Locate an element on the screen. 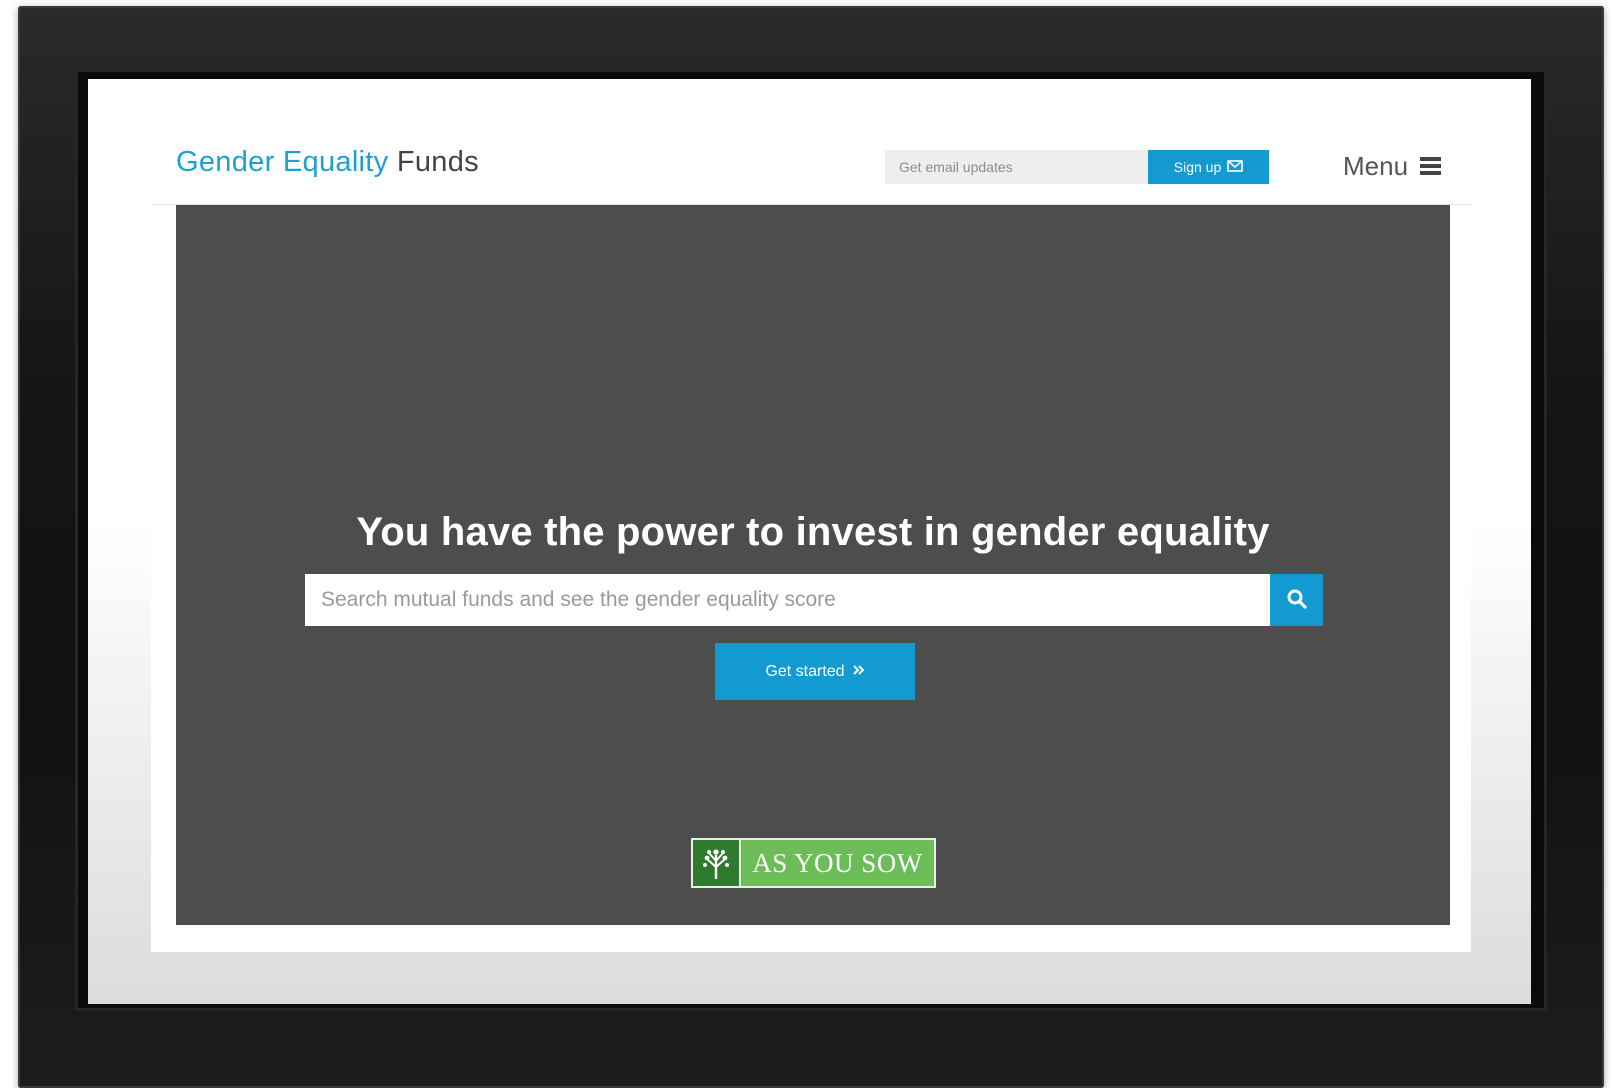 The width and height of the screenshot is (1614, 1088). search-icon is located at coordinates (1297, 600).